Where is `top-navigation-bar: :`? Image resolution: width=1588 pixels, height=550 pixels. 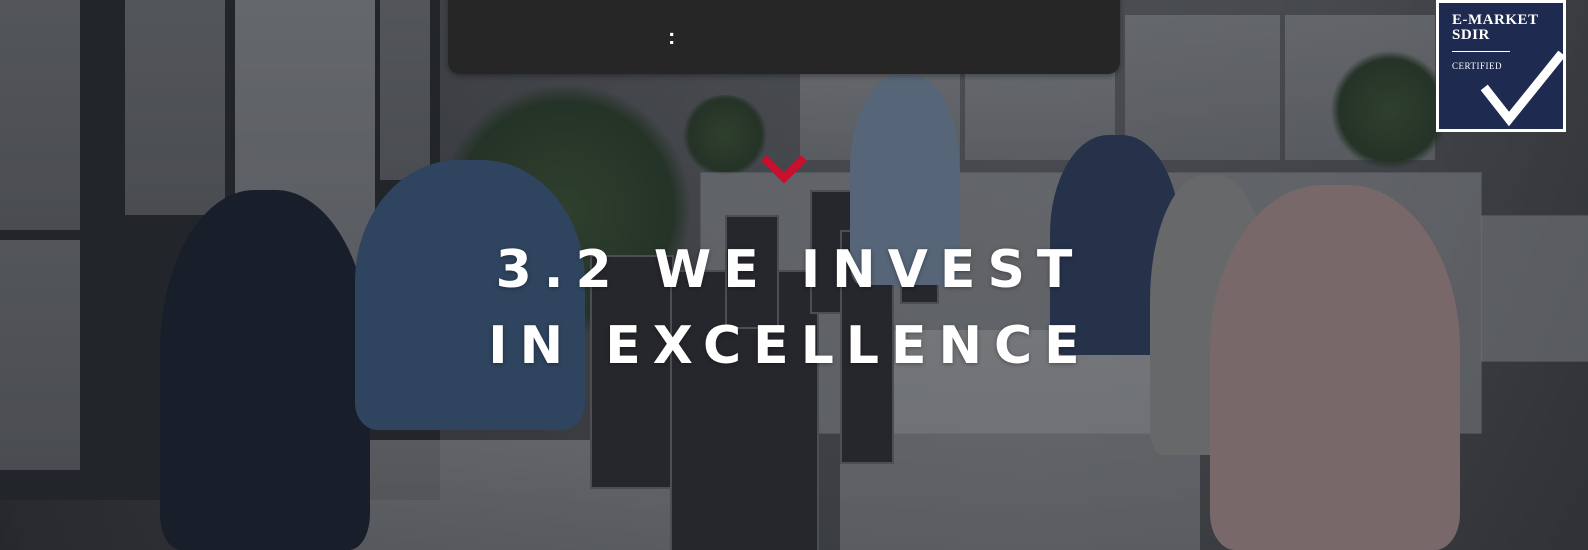
top-navigation-bar: : is located at coordinates (784, 37).